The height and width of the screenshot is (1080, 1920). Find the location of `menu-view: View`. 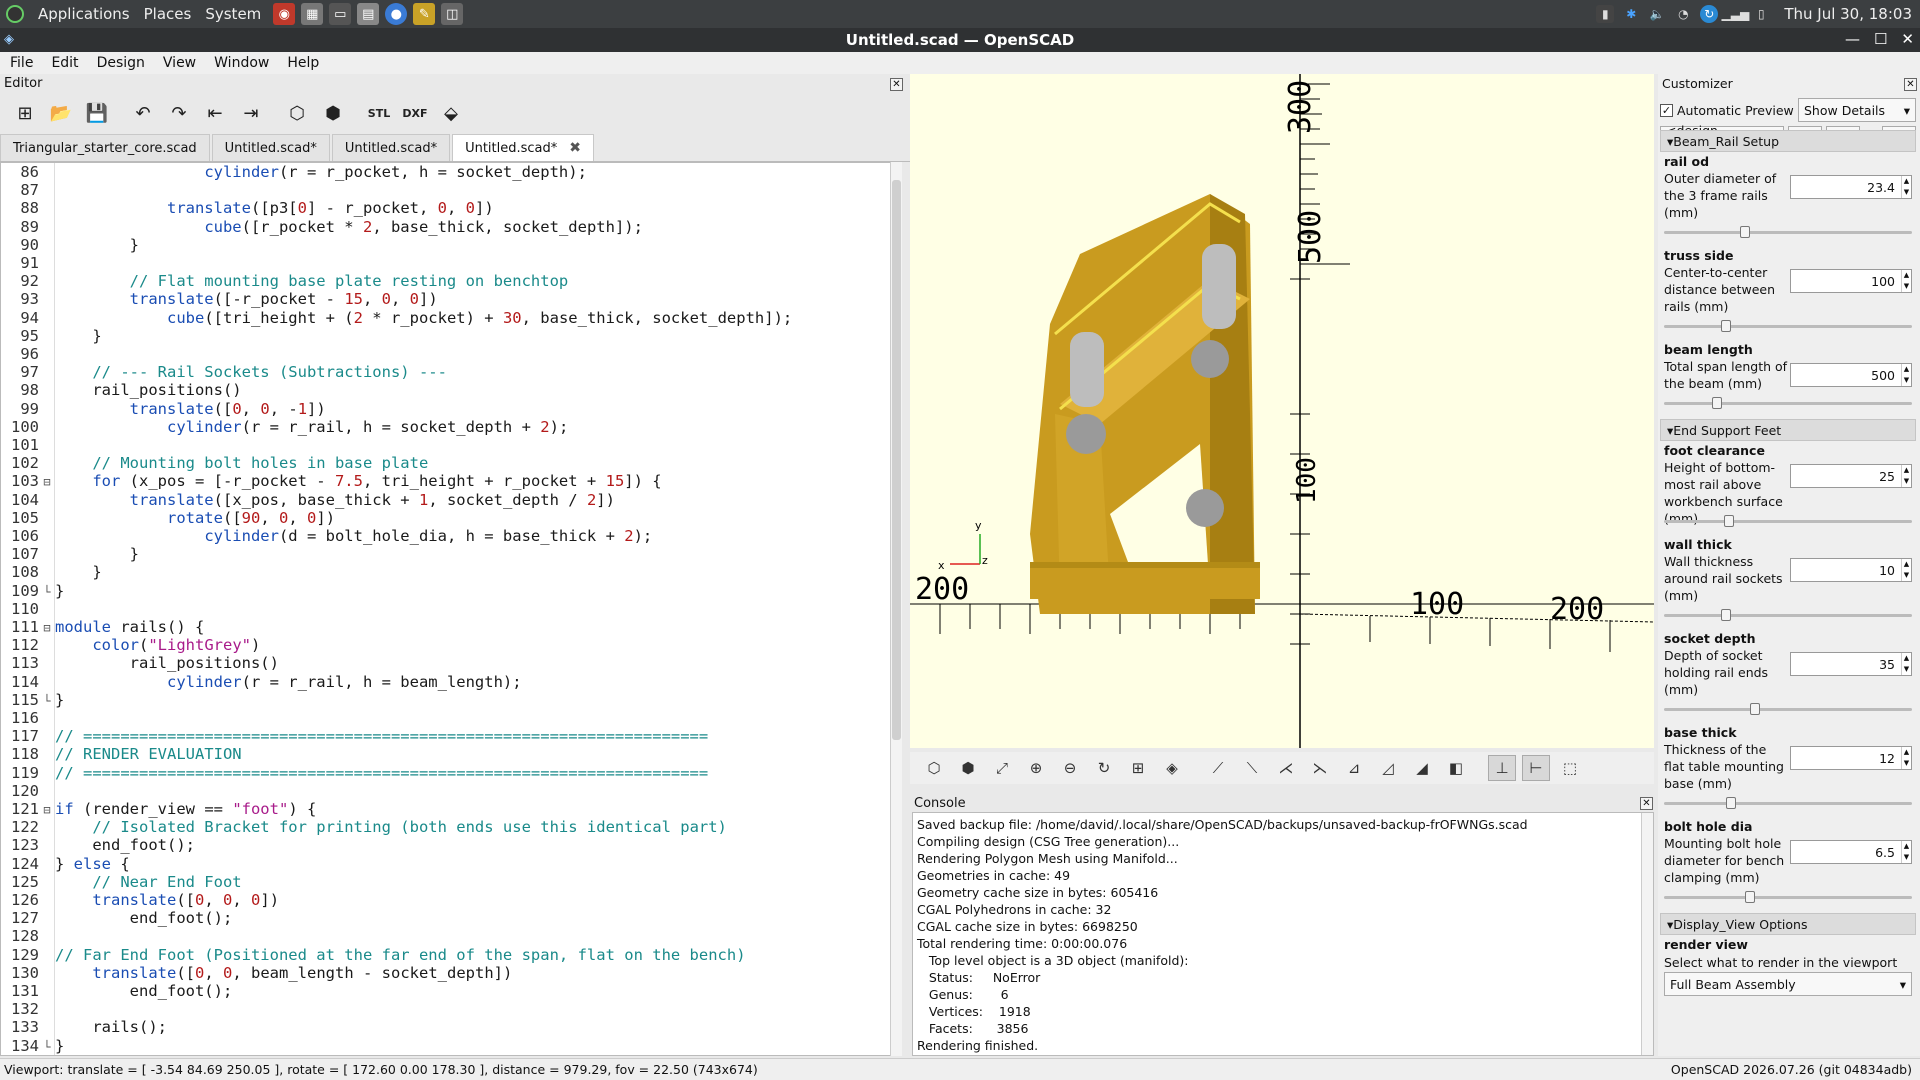

menu-view: View is located at coordinates (179, 63).